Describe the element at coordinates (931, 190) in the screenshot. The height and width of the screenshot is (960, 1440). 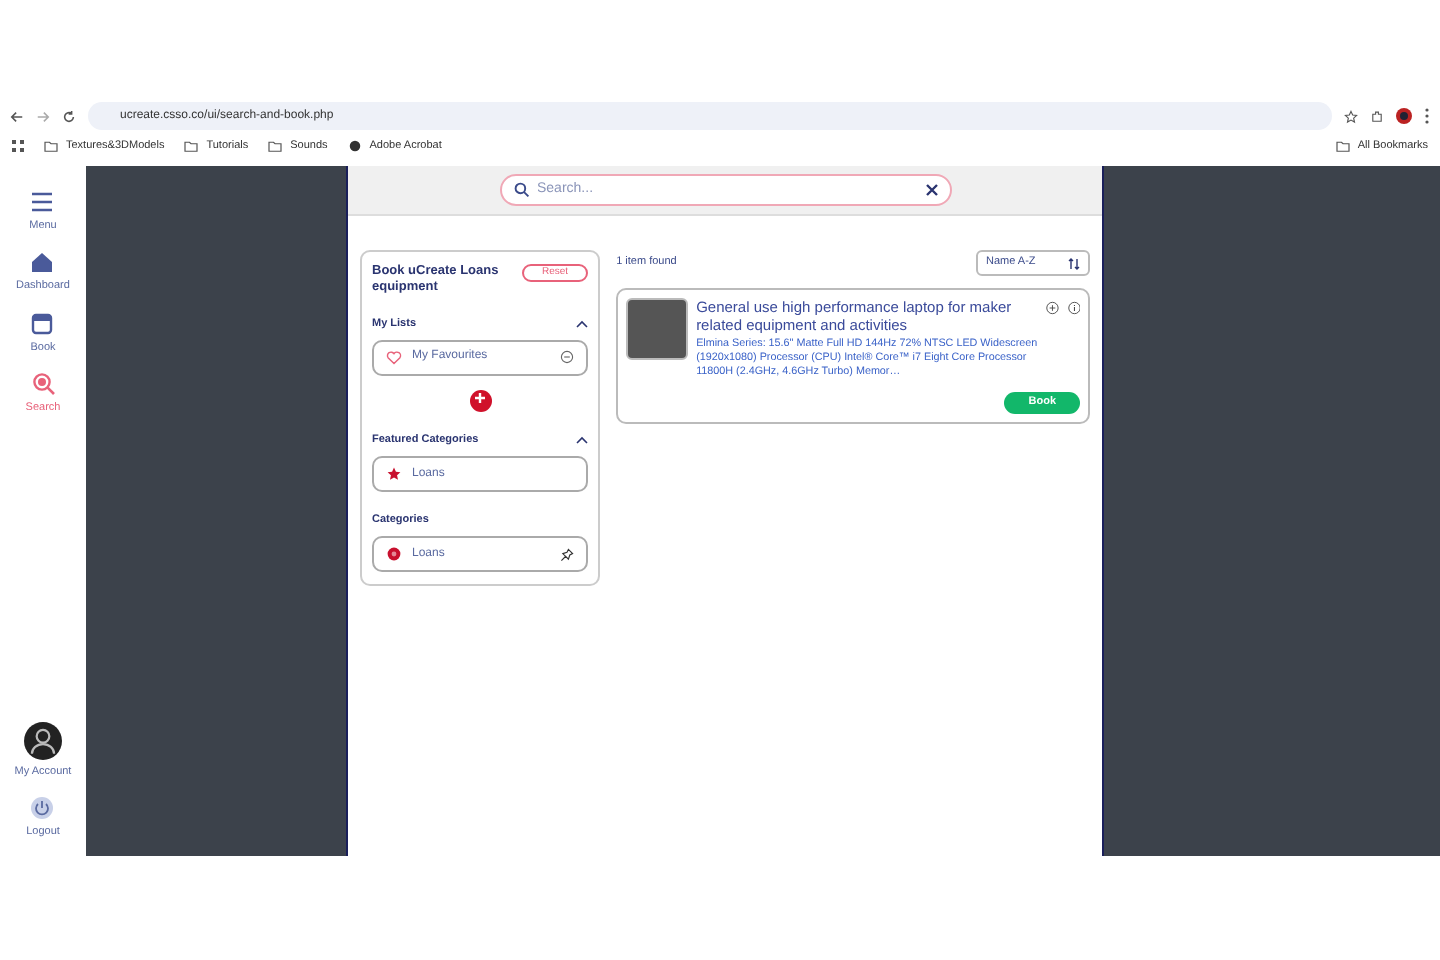
I see `close-icon` at that location.